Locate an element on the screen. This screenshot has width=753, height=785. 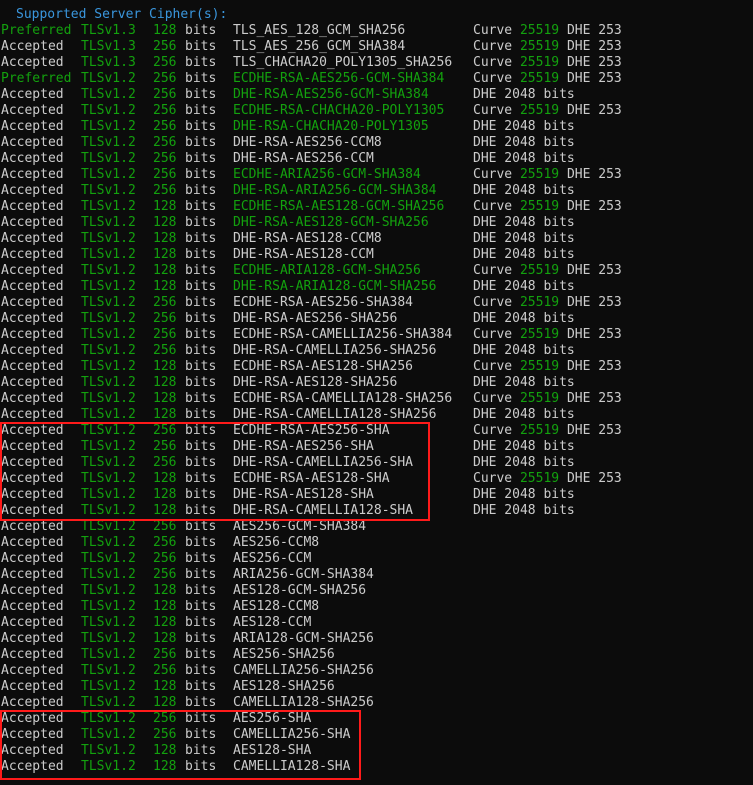
cipher-name: DHE-RSA-AES256-CCM8 is located at coordinates (307, 142).